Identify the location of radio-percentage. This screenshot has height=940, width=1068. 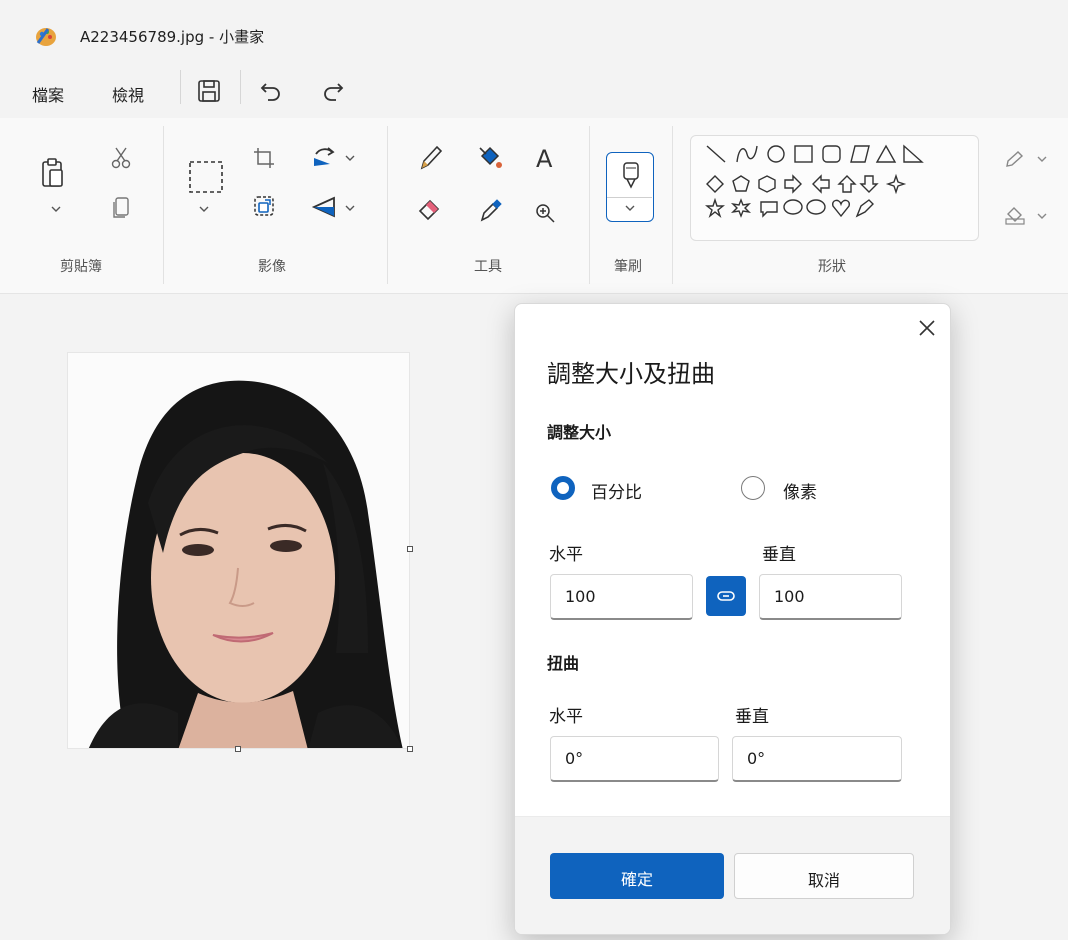
(563, 488).